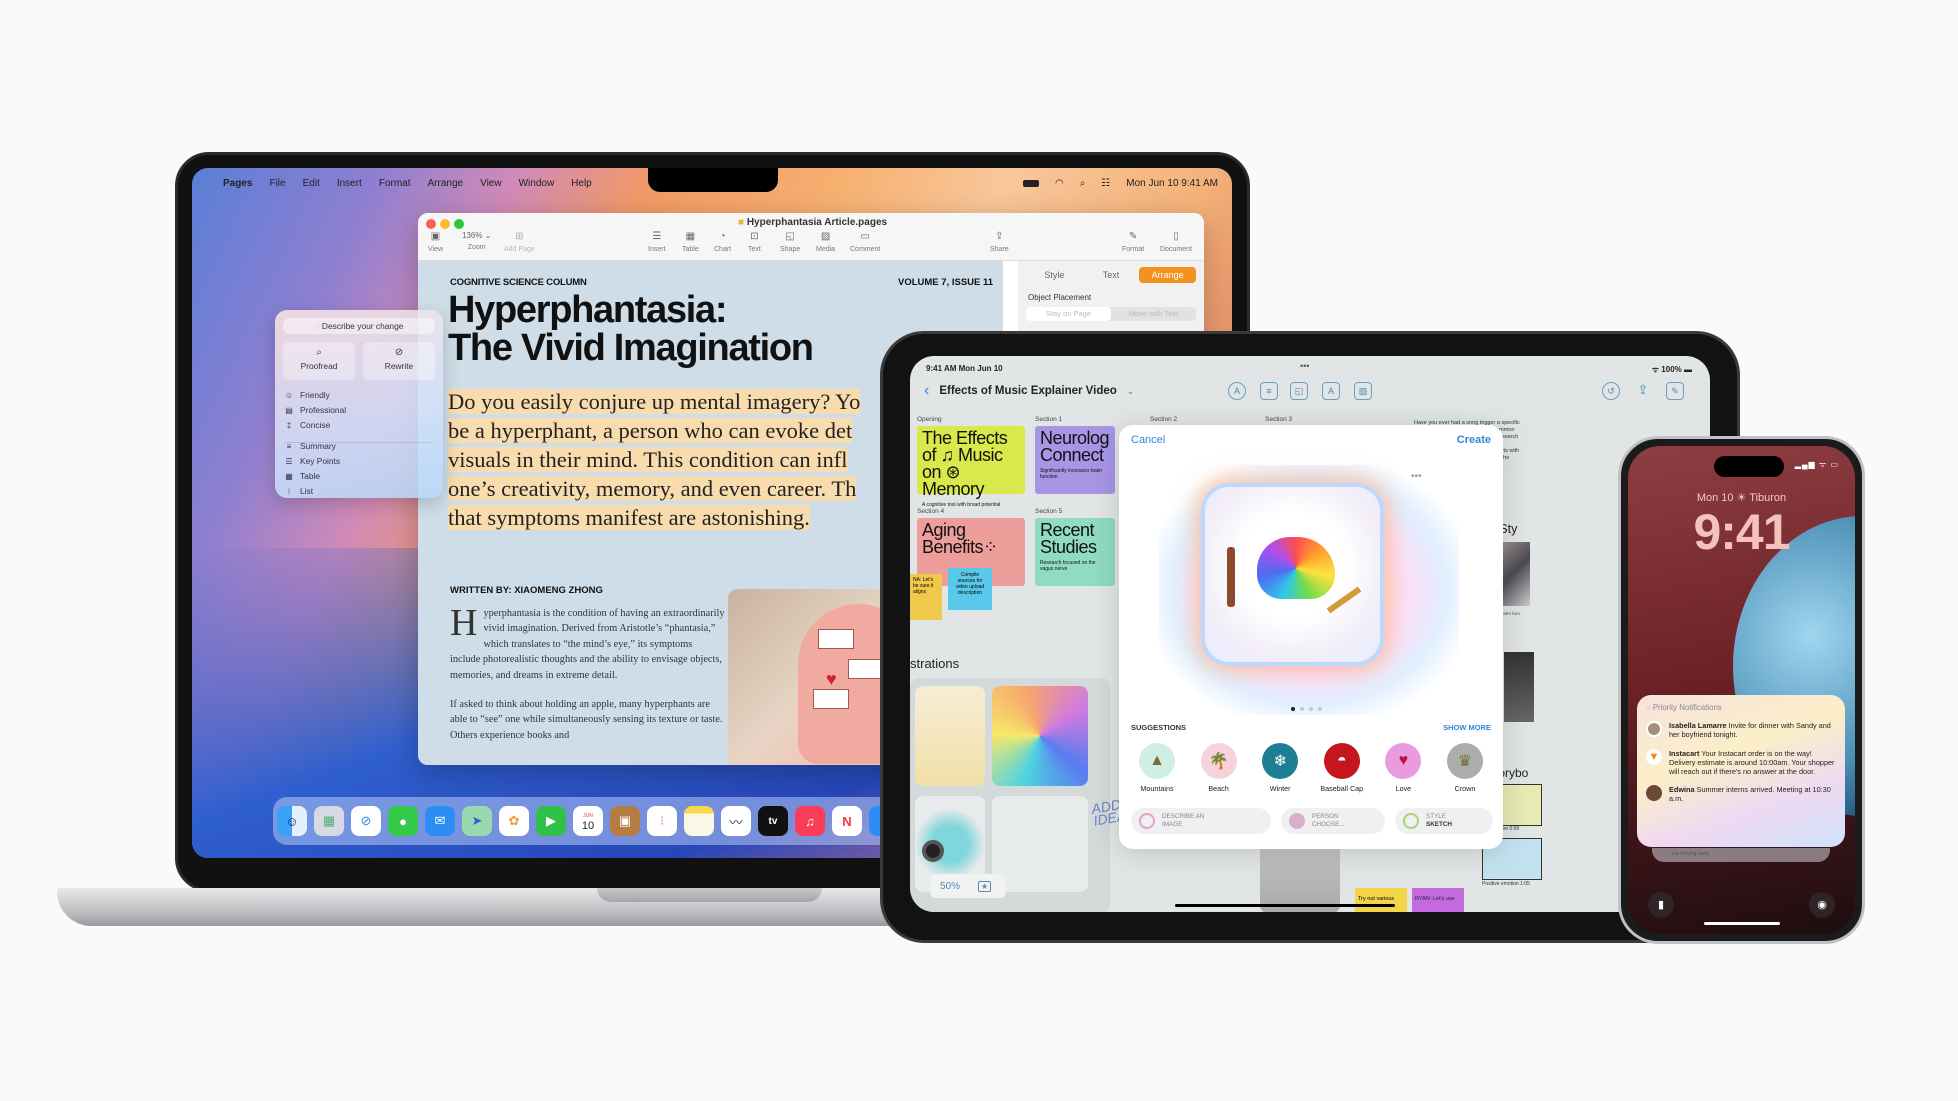  What do you see at coordinates (307, 425) in the screenshot?
I see `tone-concise: ‡ Concise` at bounding box center [307, 425].